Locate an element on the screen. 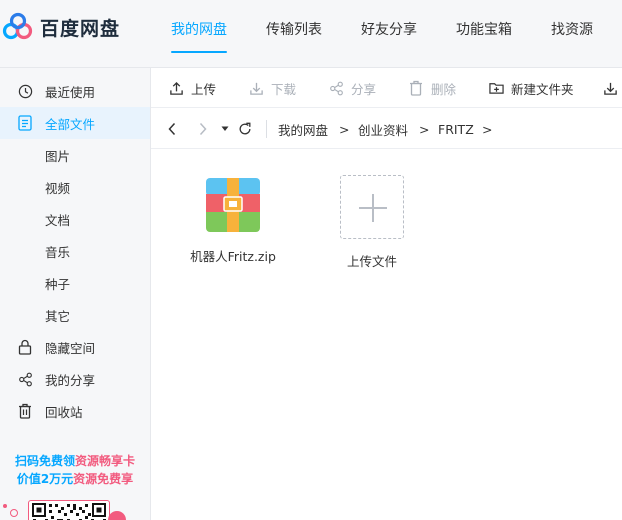 The width and height of the screenshot is (622, 520). promo-text: 资源畅享卡 is located at coordinates (105, 461).